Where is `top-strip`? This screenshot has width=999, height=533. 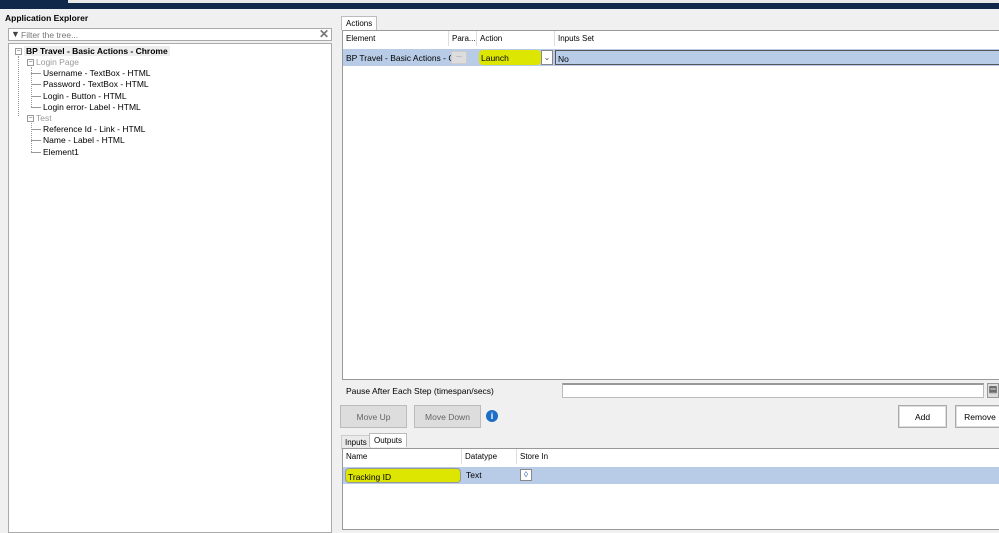
top-strip is located at coordinates (533, 1).